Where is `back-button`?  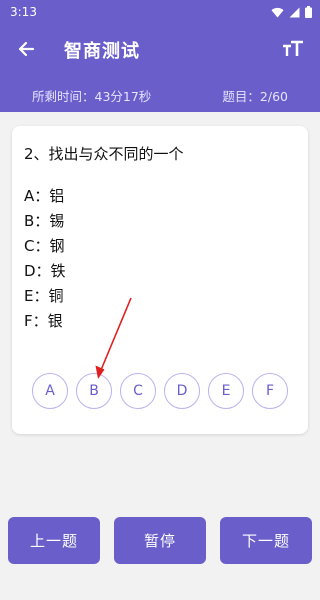 back-button is located at coordinates (26, 49).